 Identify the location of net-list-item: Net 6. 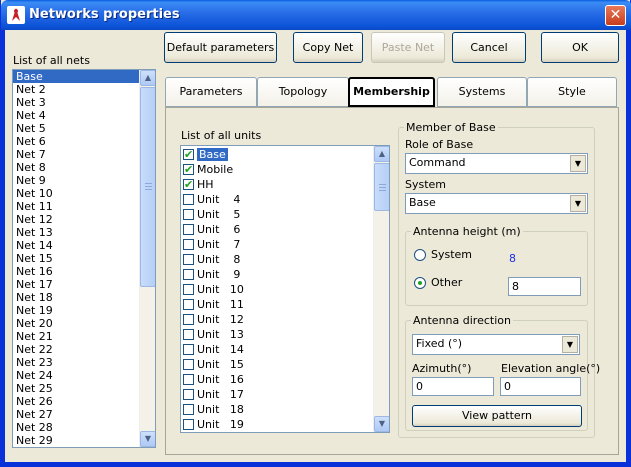
(76, 141).